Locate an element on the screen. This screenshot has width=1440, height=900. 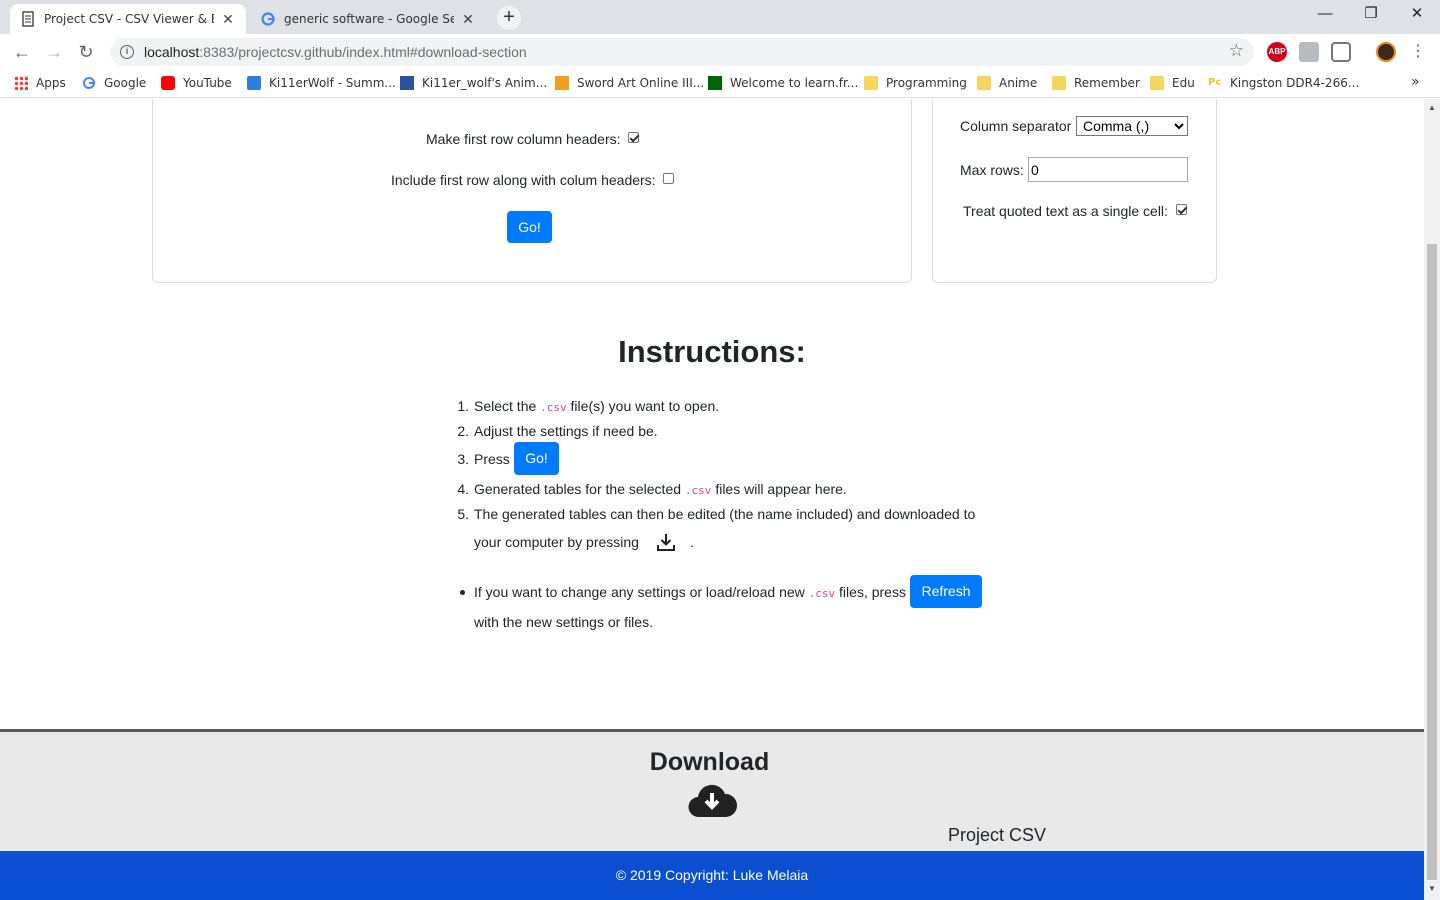
tab-google-search: generic software - Google Search ✕ is located at coordinates (368, 19).